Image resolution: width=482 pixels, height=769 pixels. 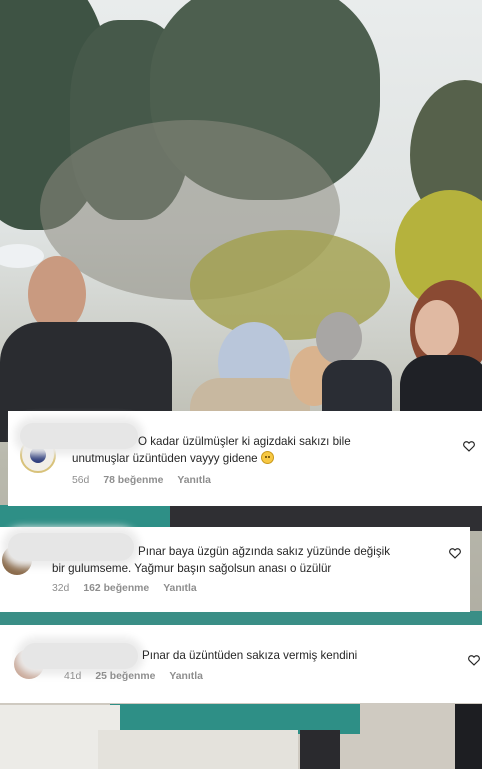 I want to click on comment-meta: 41d 25 beğenme Yanıtla, so click(x=133, y=676).